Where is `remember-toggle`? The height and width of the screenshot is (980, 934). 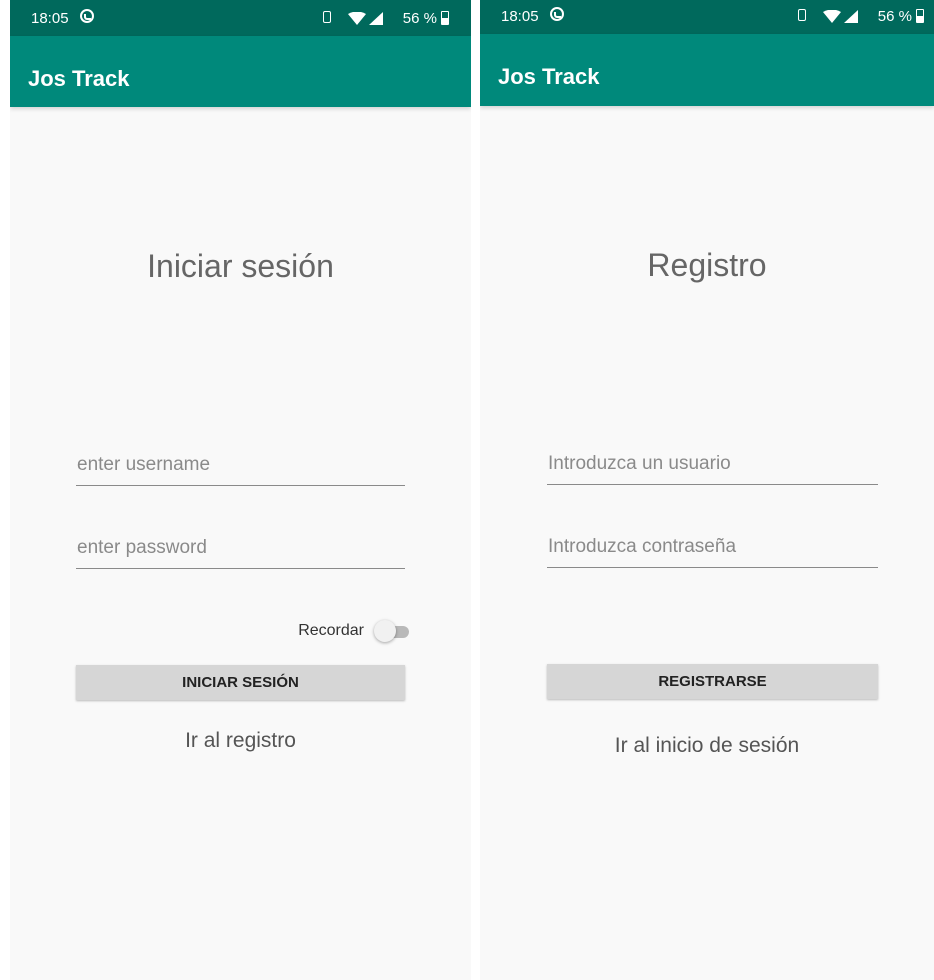
remember-toggle is located at coordinates (392, 631).